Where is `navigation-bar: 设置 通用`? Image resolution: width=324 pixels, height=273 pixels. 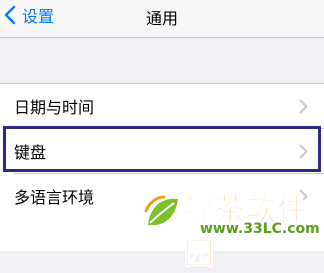
navigation-bar: 设置 通用 is located at coordinates (162, 19).